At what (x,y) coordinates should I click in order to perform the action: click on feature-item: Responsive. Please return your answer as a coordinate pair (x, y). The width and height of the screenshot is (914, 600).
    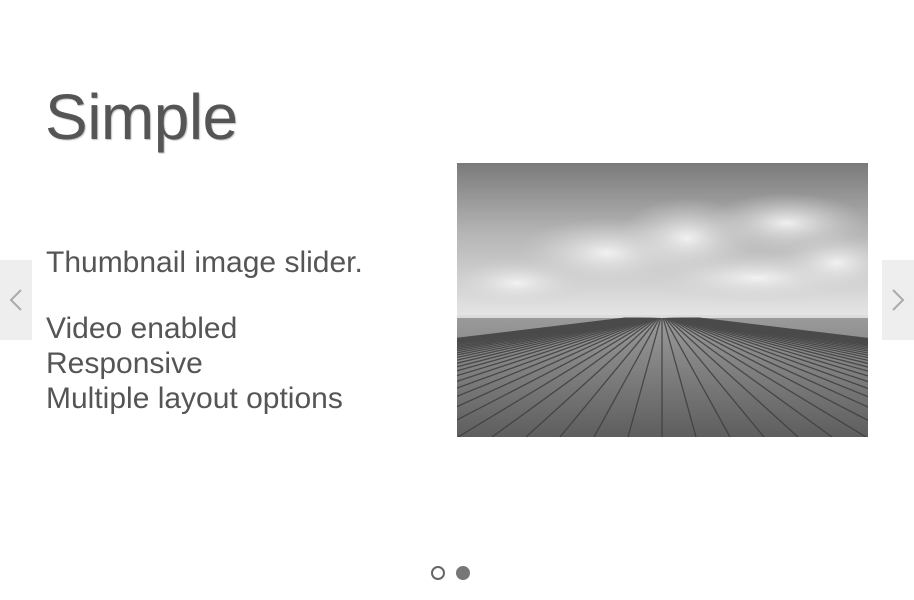
    Looking at the image, I should click on (124, 363).